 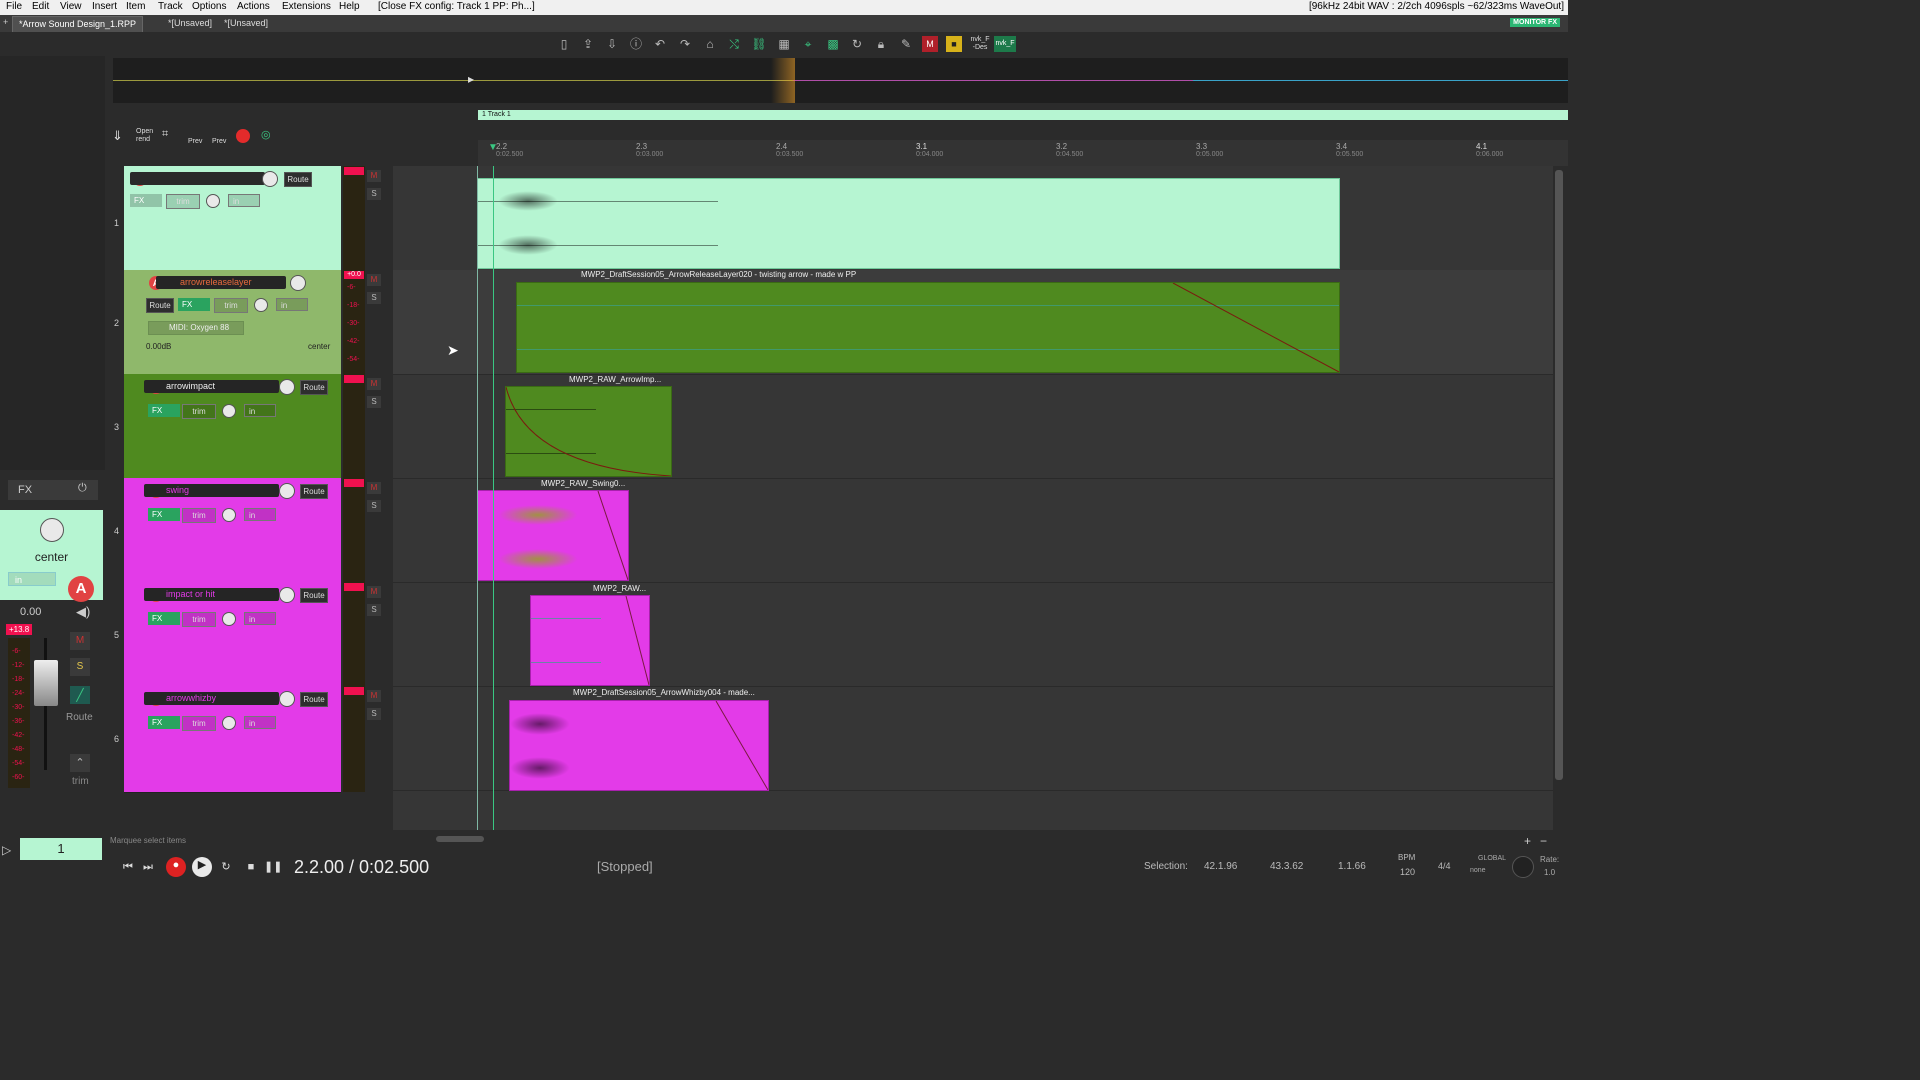 I want to click on route-label: Route, so click(x=79, y=717).